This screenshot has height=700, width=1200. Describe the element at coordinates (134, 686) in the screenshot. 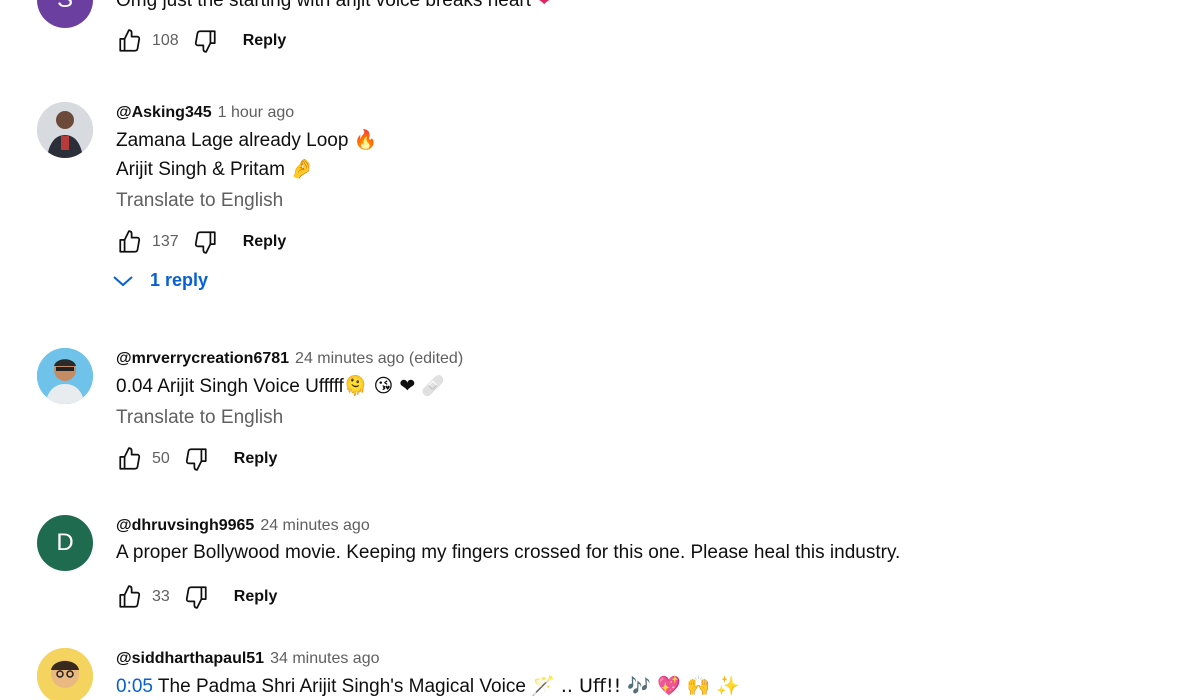

I see `video-timestamp-link: 0:05` at that location.